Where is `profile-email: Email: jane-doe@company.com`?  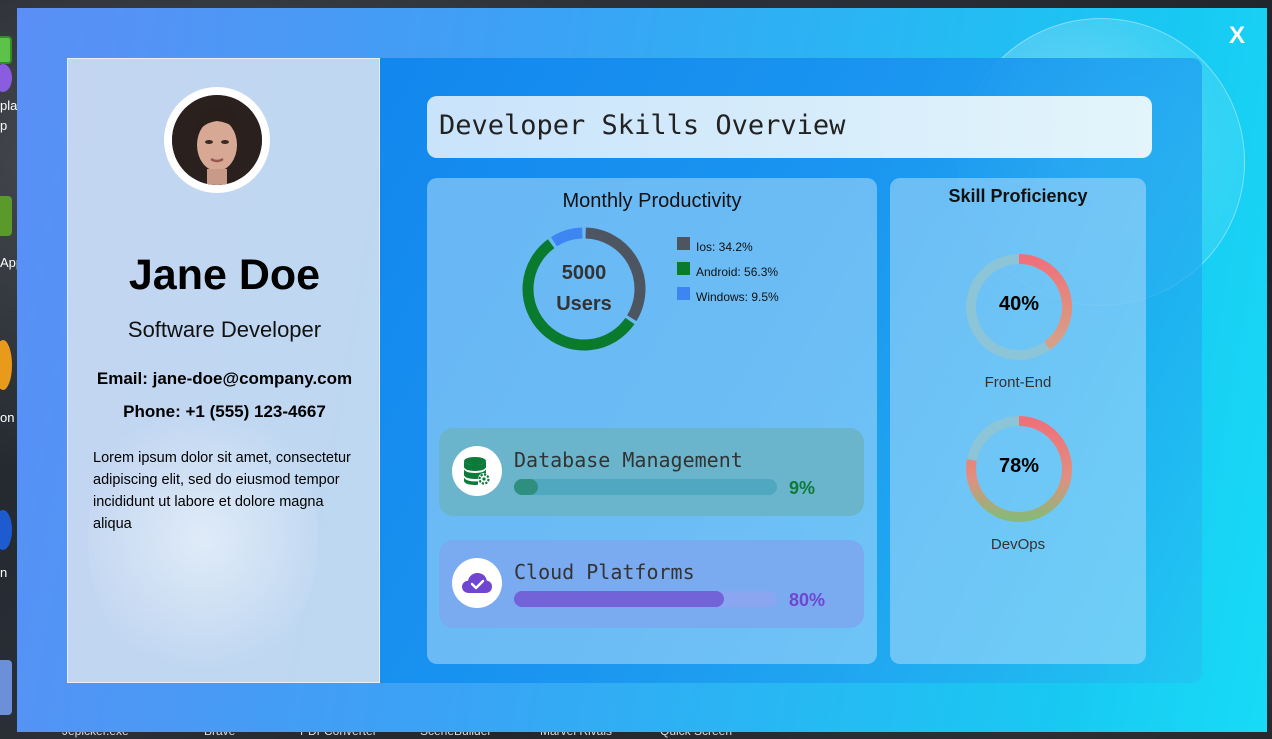 profile-email: Email: jane-doe@company.com is located at coordinates (224, 378).